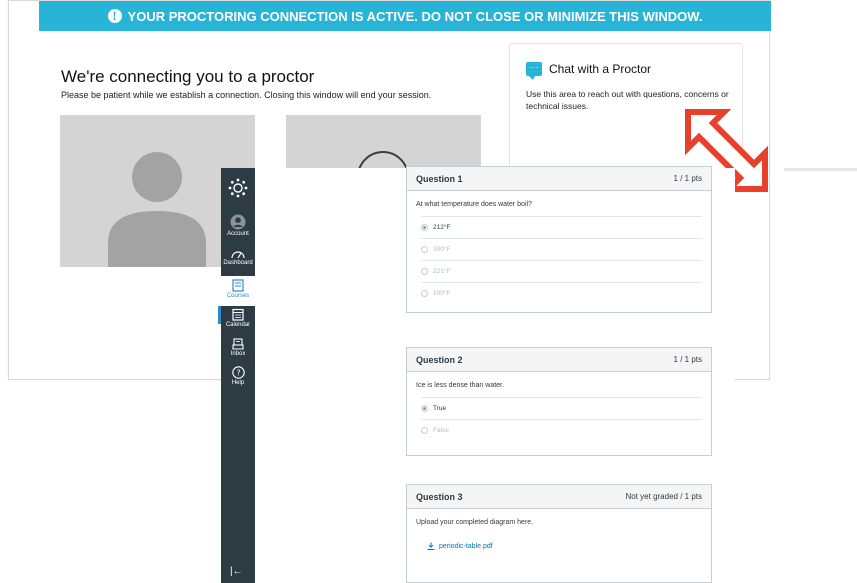 The image size is (857, 583). What do you see at coordinates (475, 522) in the screenshot?
I see `question-text: Upload your completed diagram here.` at bounding box center [475, 522].